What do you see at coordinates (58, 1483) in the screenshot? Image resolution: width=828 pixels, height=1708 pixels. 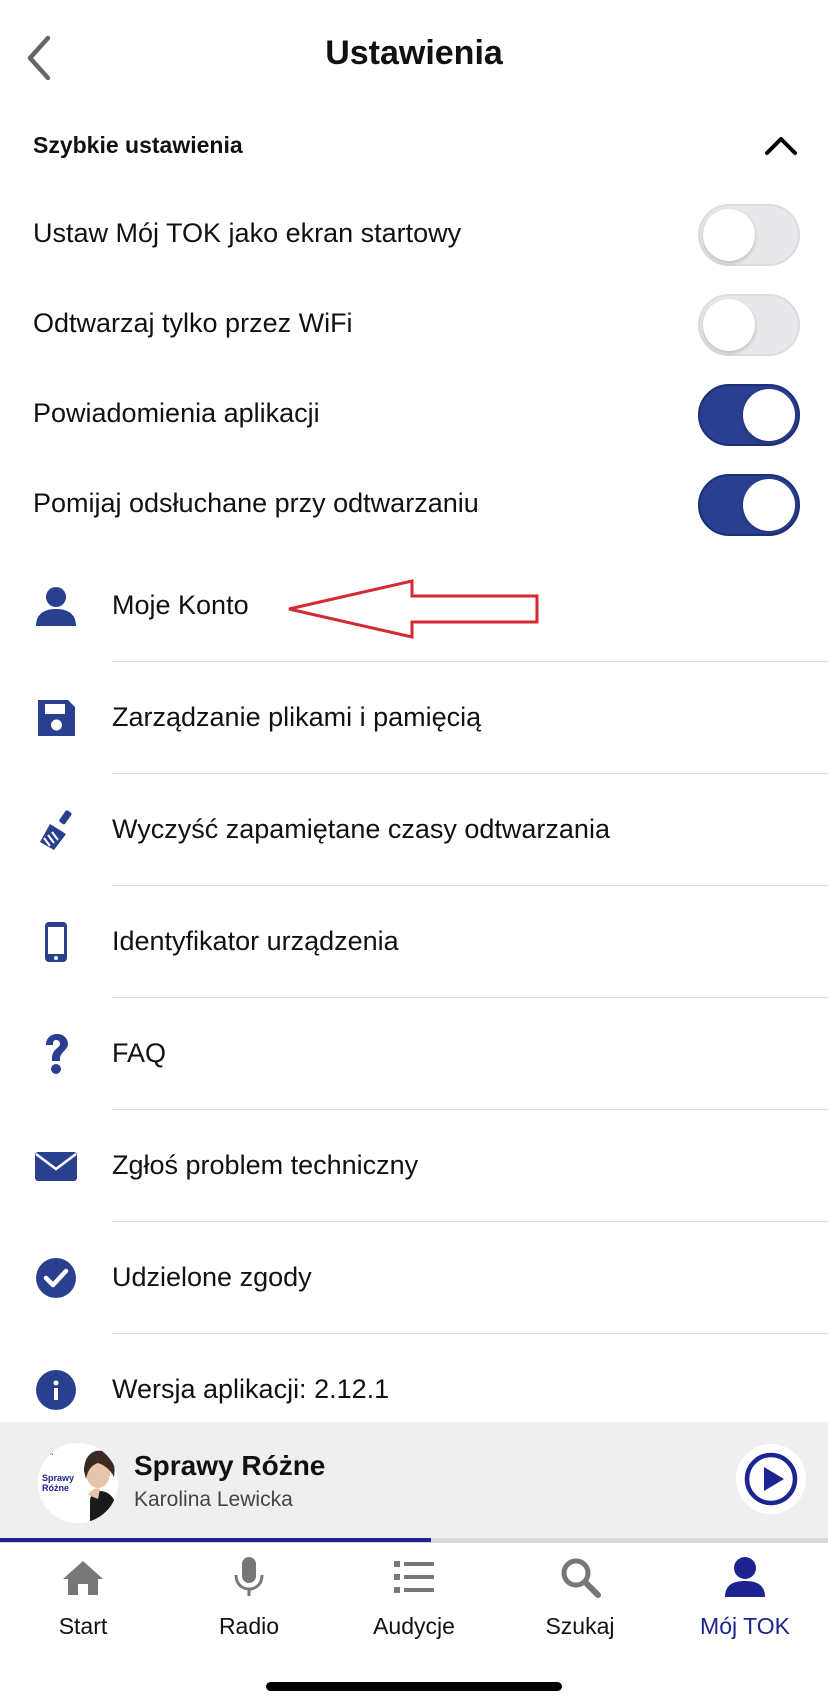 I see `cover-text: Sprawy Różne` at bounding box center [58, 1483].